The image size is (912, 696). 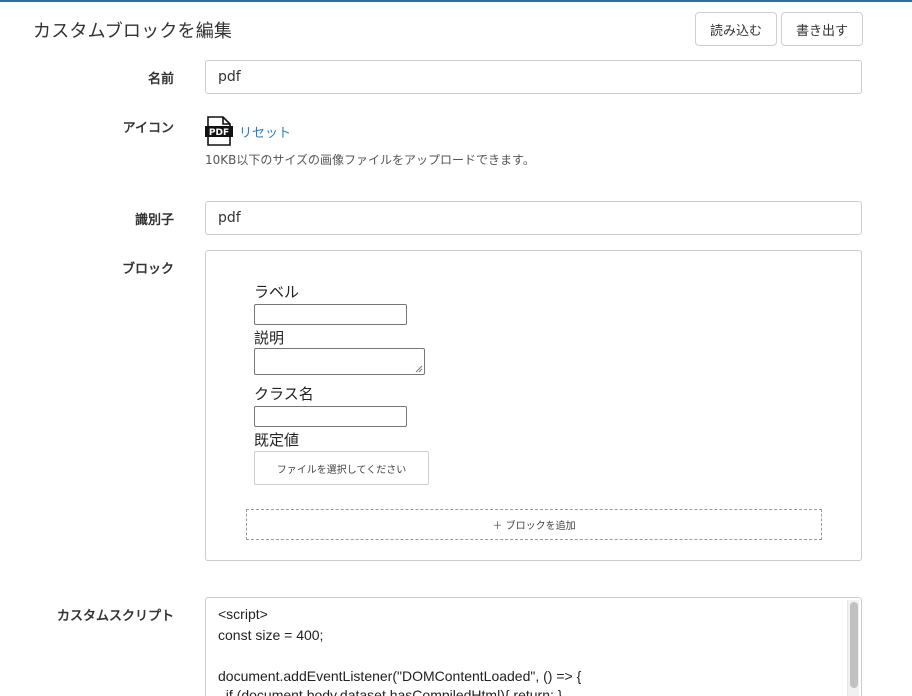 What do you see at coordinates (115, 616) in the screenshot?
I see `custom-script-label: カスタムスクリプト` at bounding box center [115, 616].